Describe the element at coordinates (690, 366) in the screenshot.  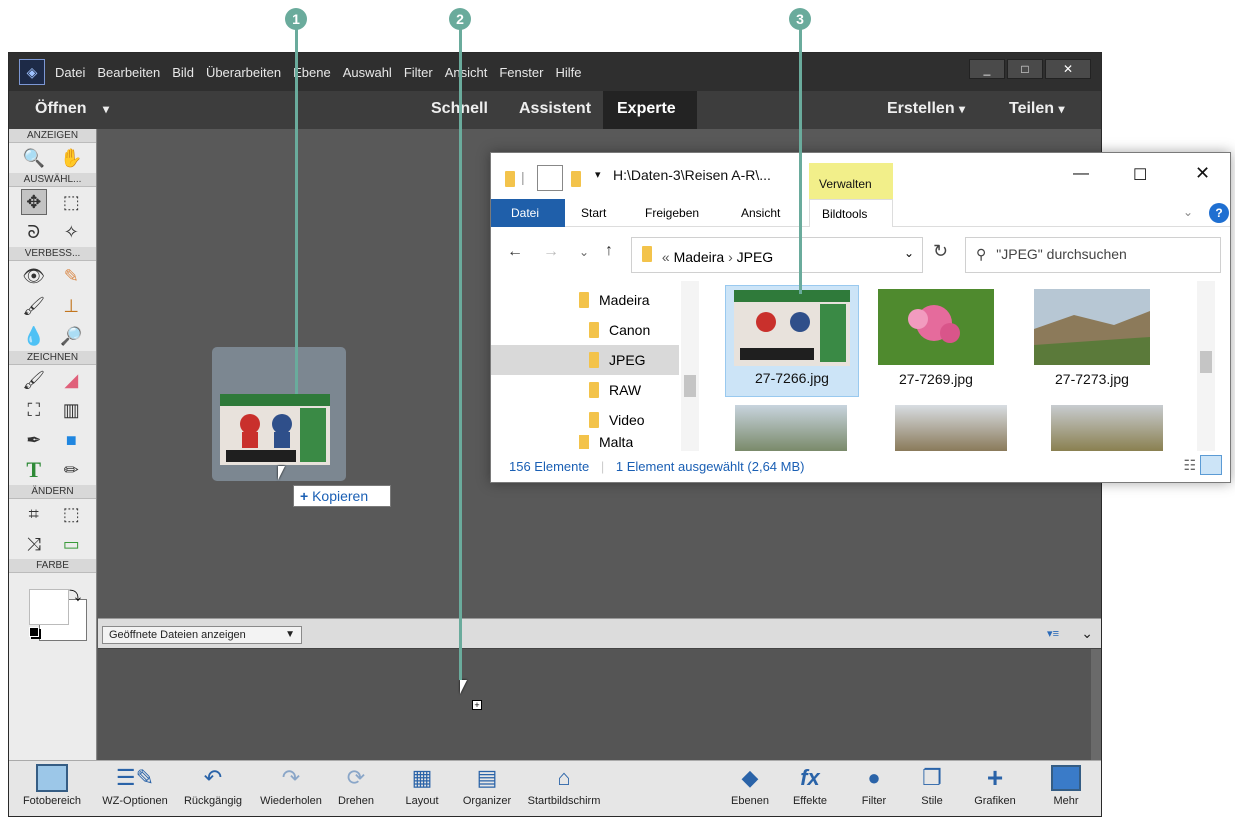
I see `tree-scrollbar` at that location.